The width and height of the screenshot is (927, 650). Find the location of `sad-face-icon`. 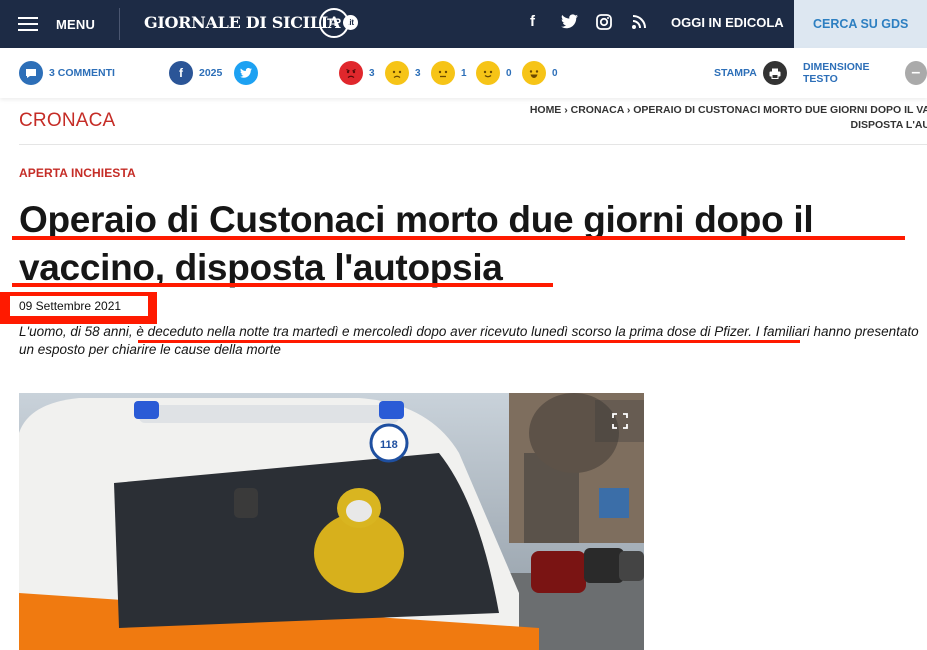

sad-face-icon is located at coordinates (397, 73).